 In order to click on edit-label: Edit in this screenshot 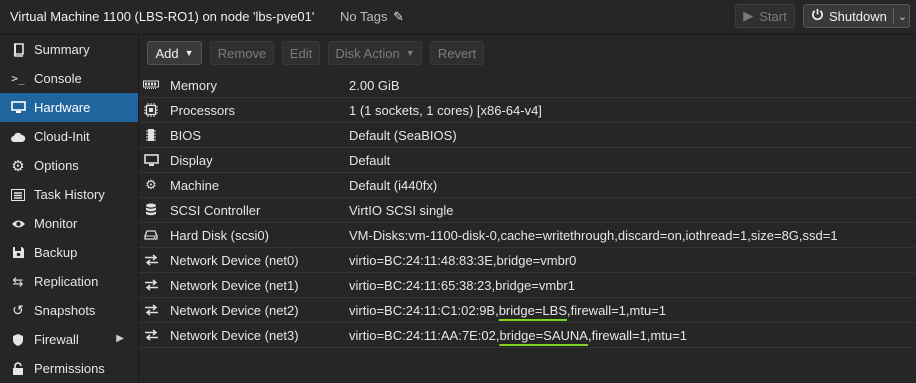, I will do `click(301, 53)`.